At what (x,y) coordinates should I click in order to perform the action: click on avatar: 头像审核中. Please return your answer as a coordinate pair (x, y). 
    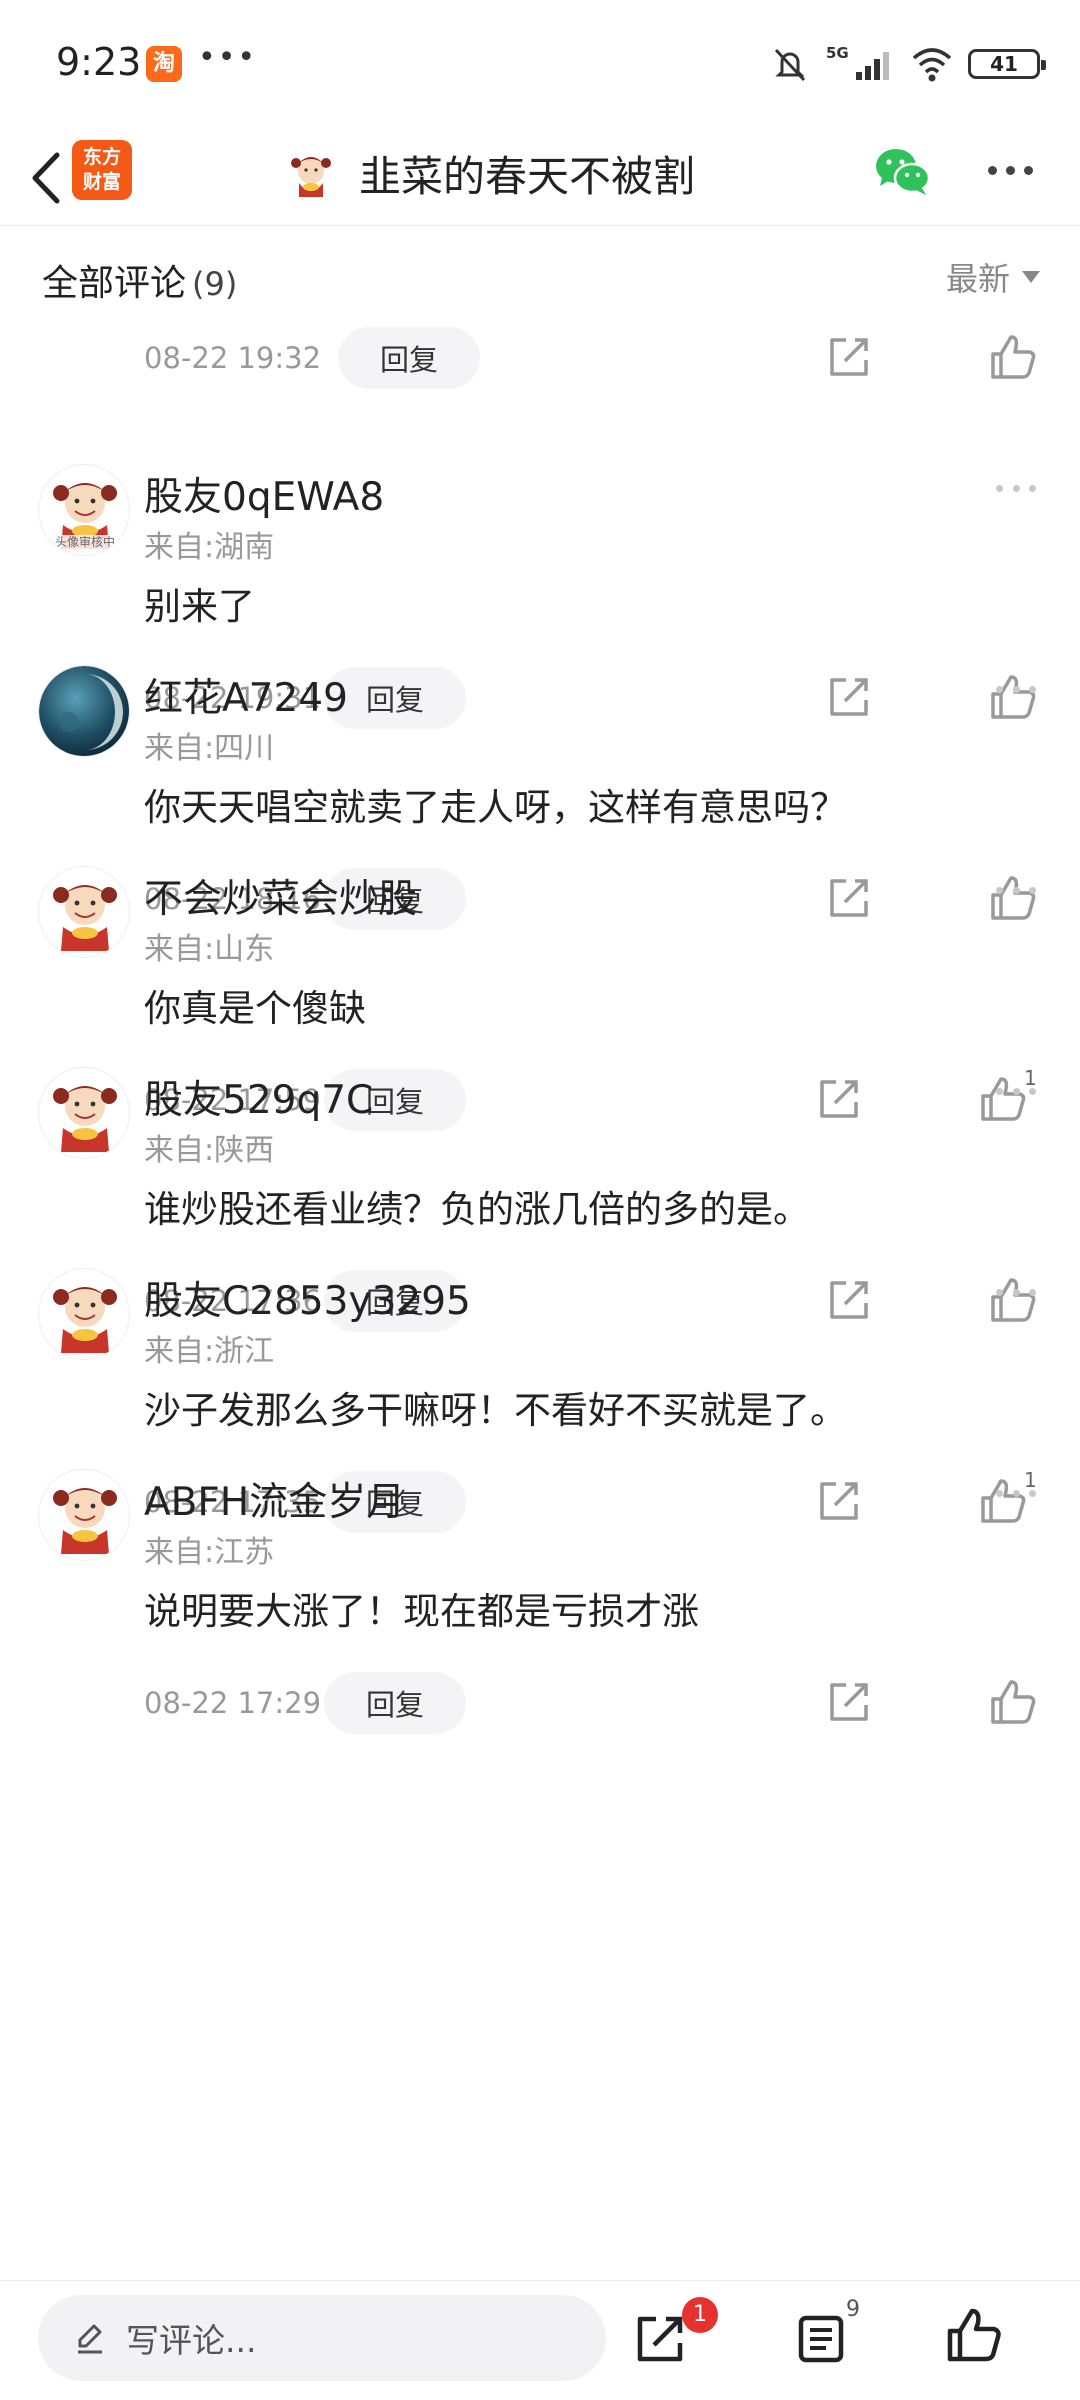
    Looking at the image, I should click on (84, 510).